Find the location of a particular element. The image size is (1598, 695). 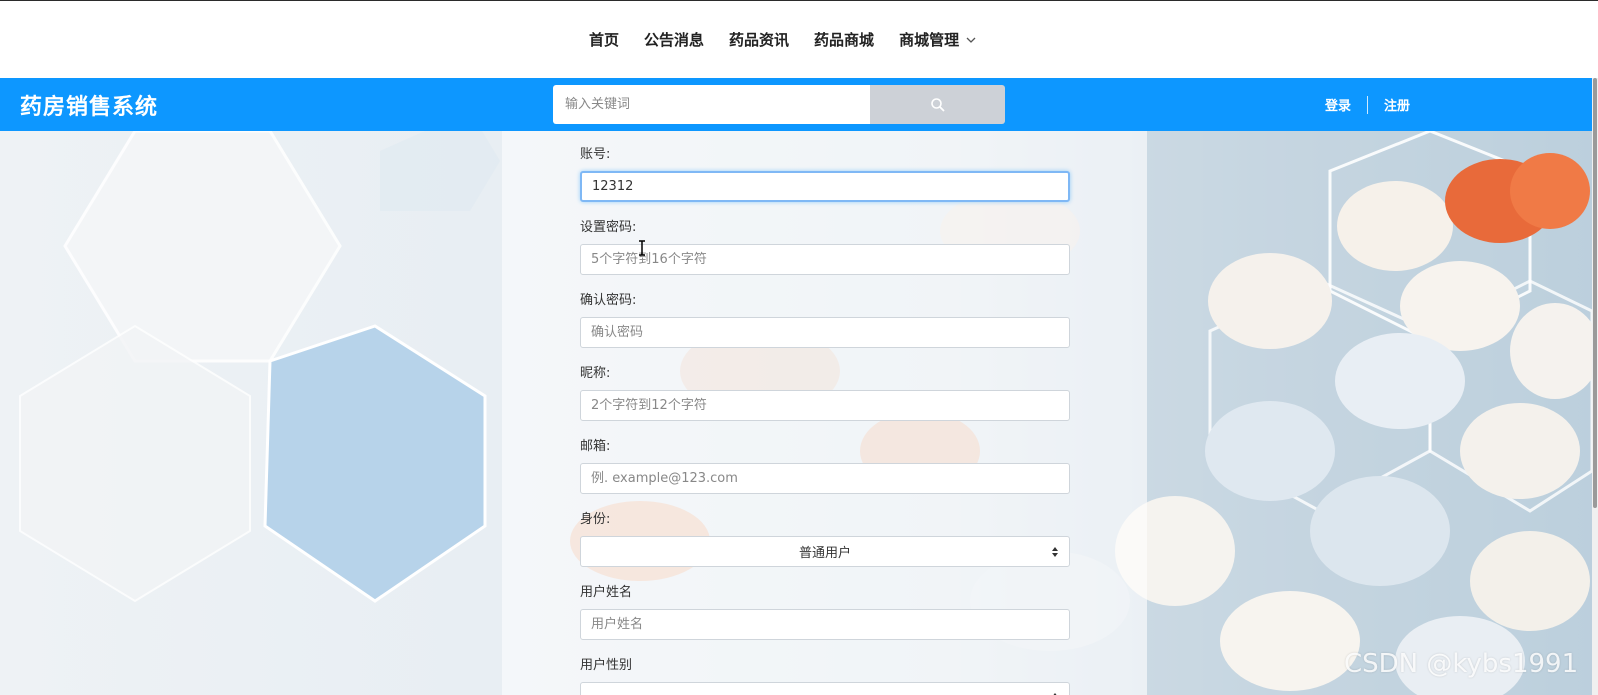

watermark: CSDN @kybs1991 is located at coordinates (1461, 664).